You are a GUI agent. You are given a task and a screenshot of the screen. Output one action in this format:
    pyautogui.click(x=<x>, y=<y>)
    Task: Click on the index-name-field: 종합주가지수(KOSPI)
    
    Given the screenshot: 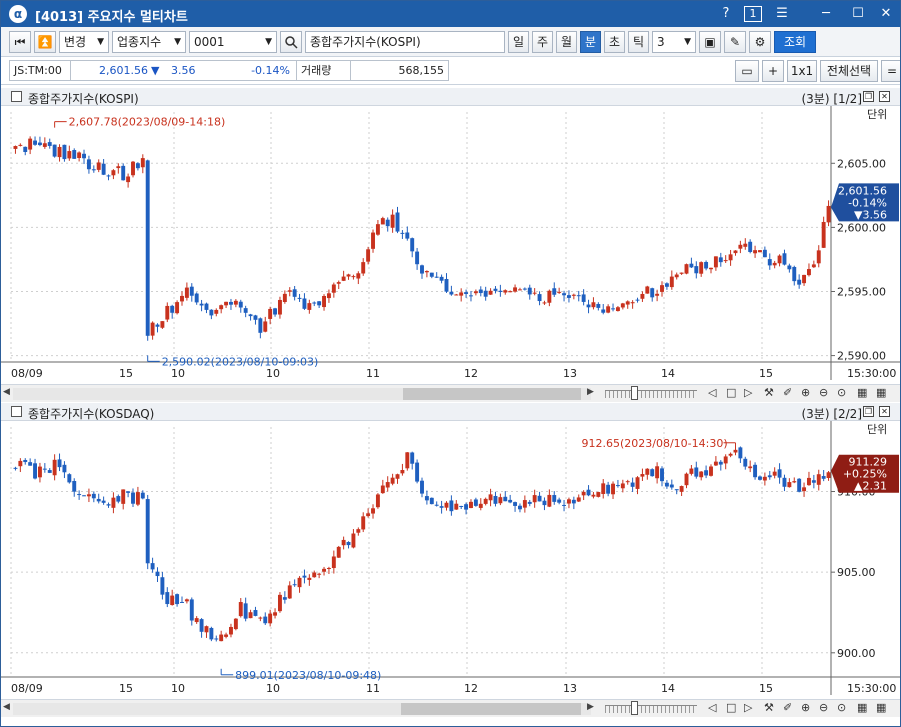 What is the action you would take?
    pyautogui.click(x=405, y=42)
    